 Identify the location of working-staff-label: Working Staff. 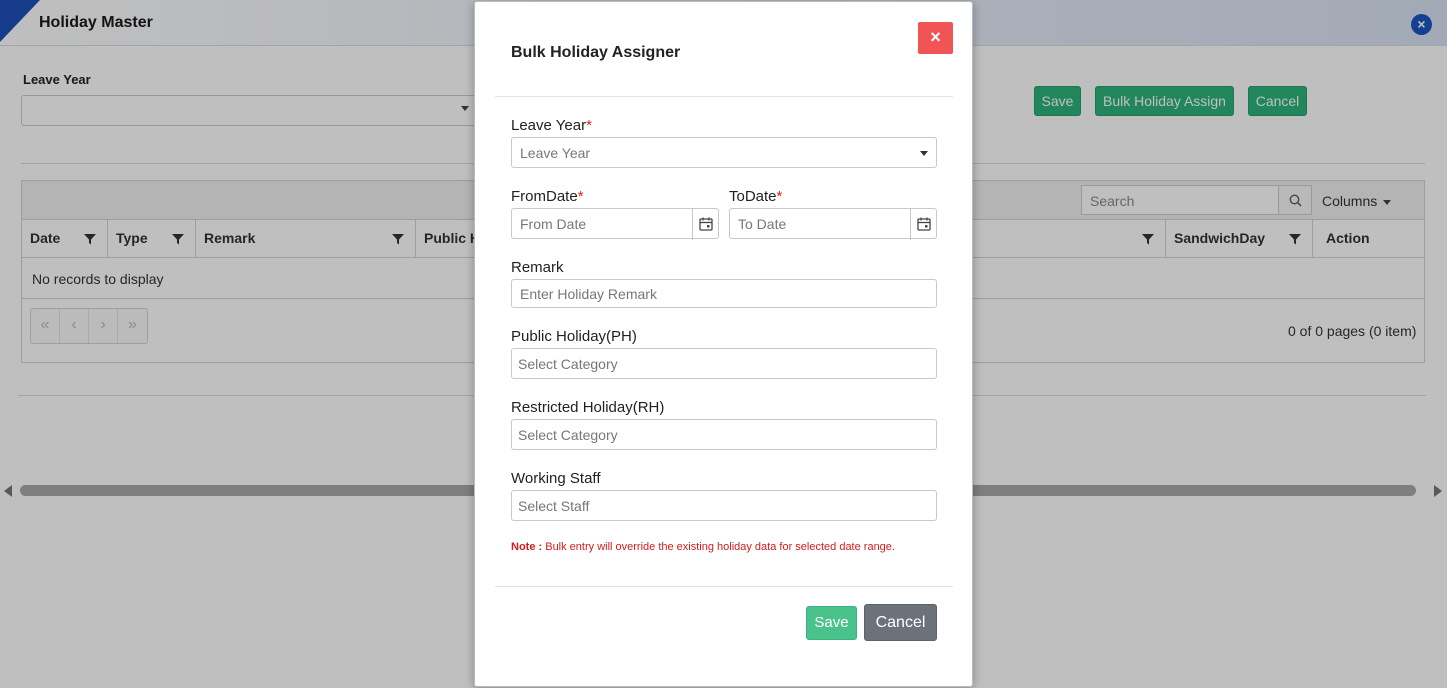
(556, 478).